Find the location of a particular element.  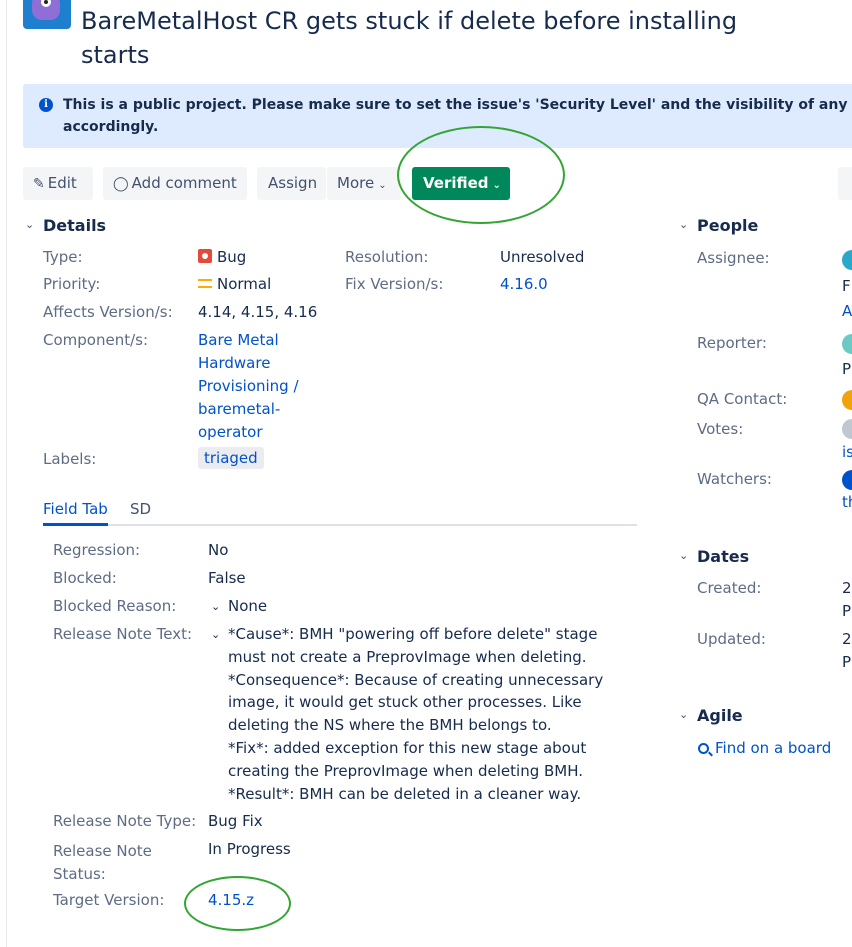

comment-icon: ◯ is located at coordinates (121, 184).